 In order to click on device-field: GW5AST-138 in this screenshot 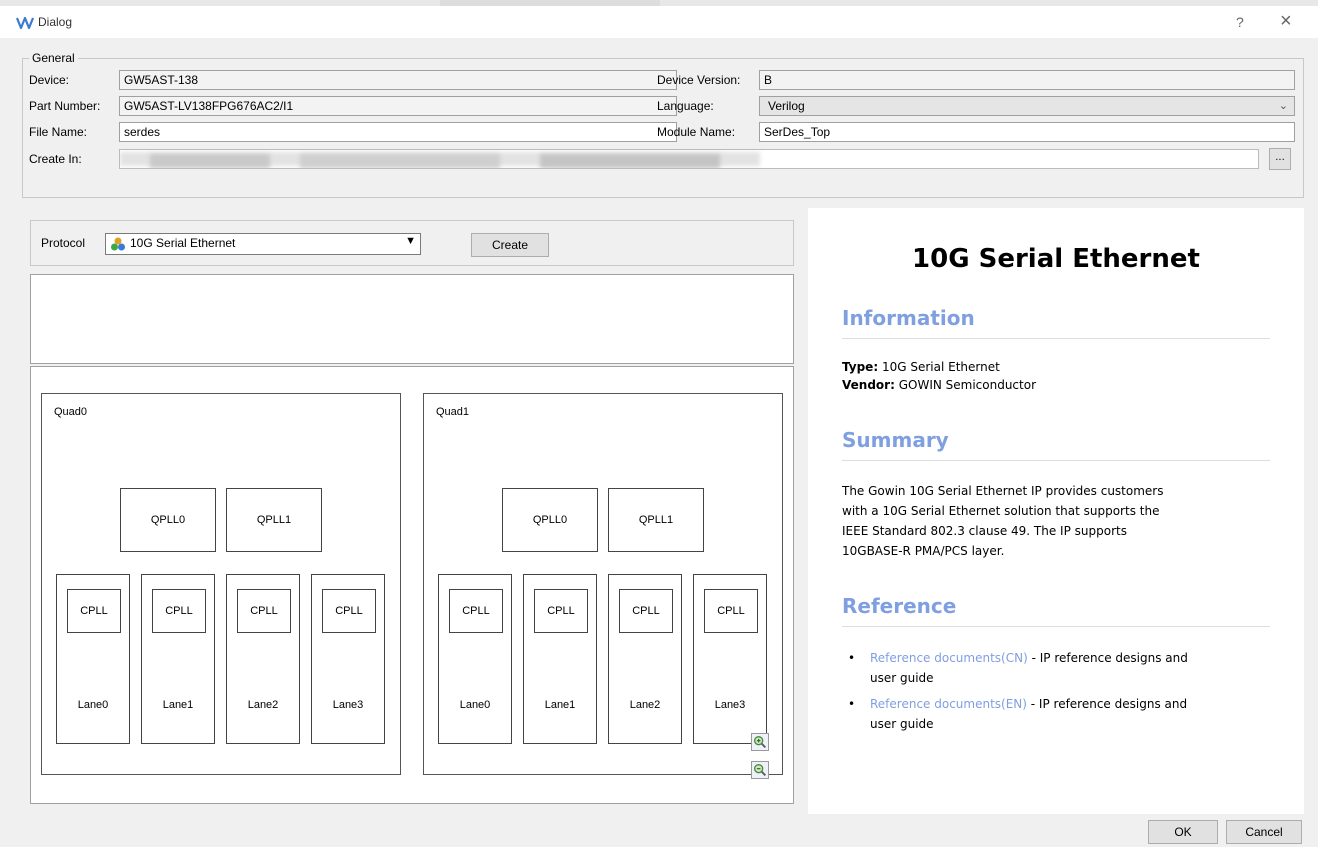, I will do `click(398, 80)`.